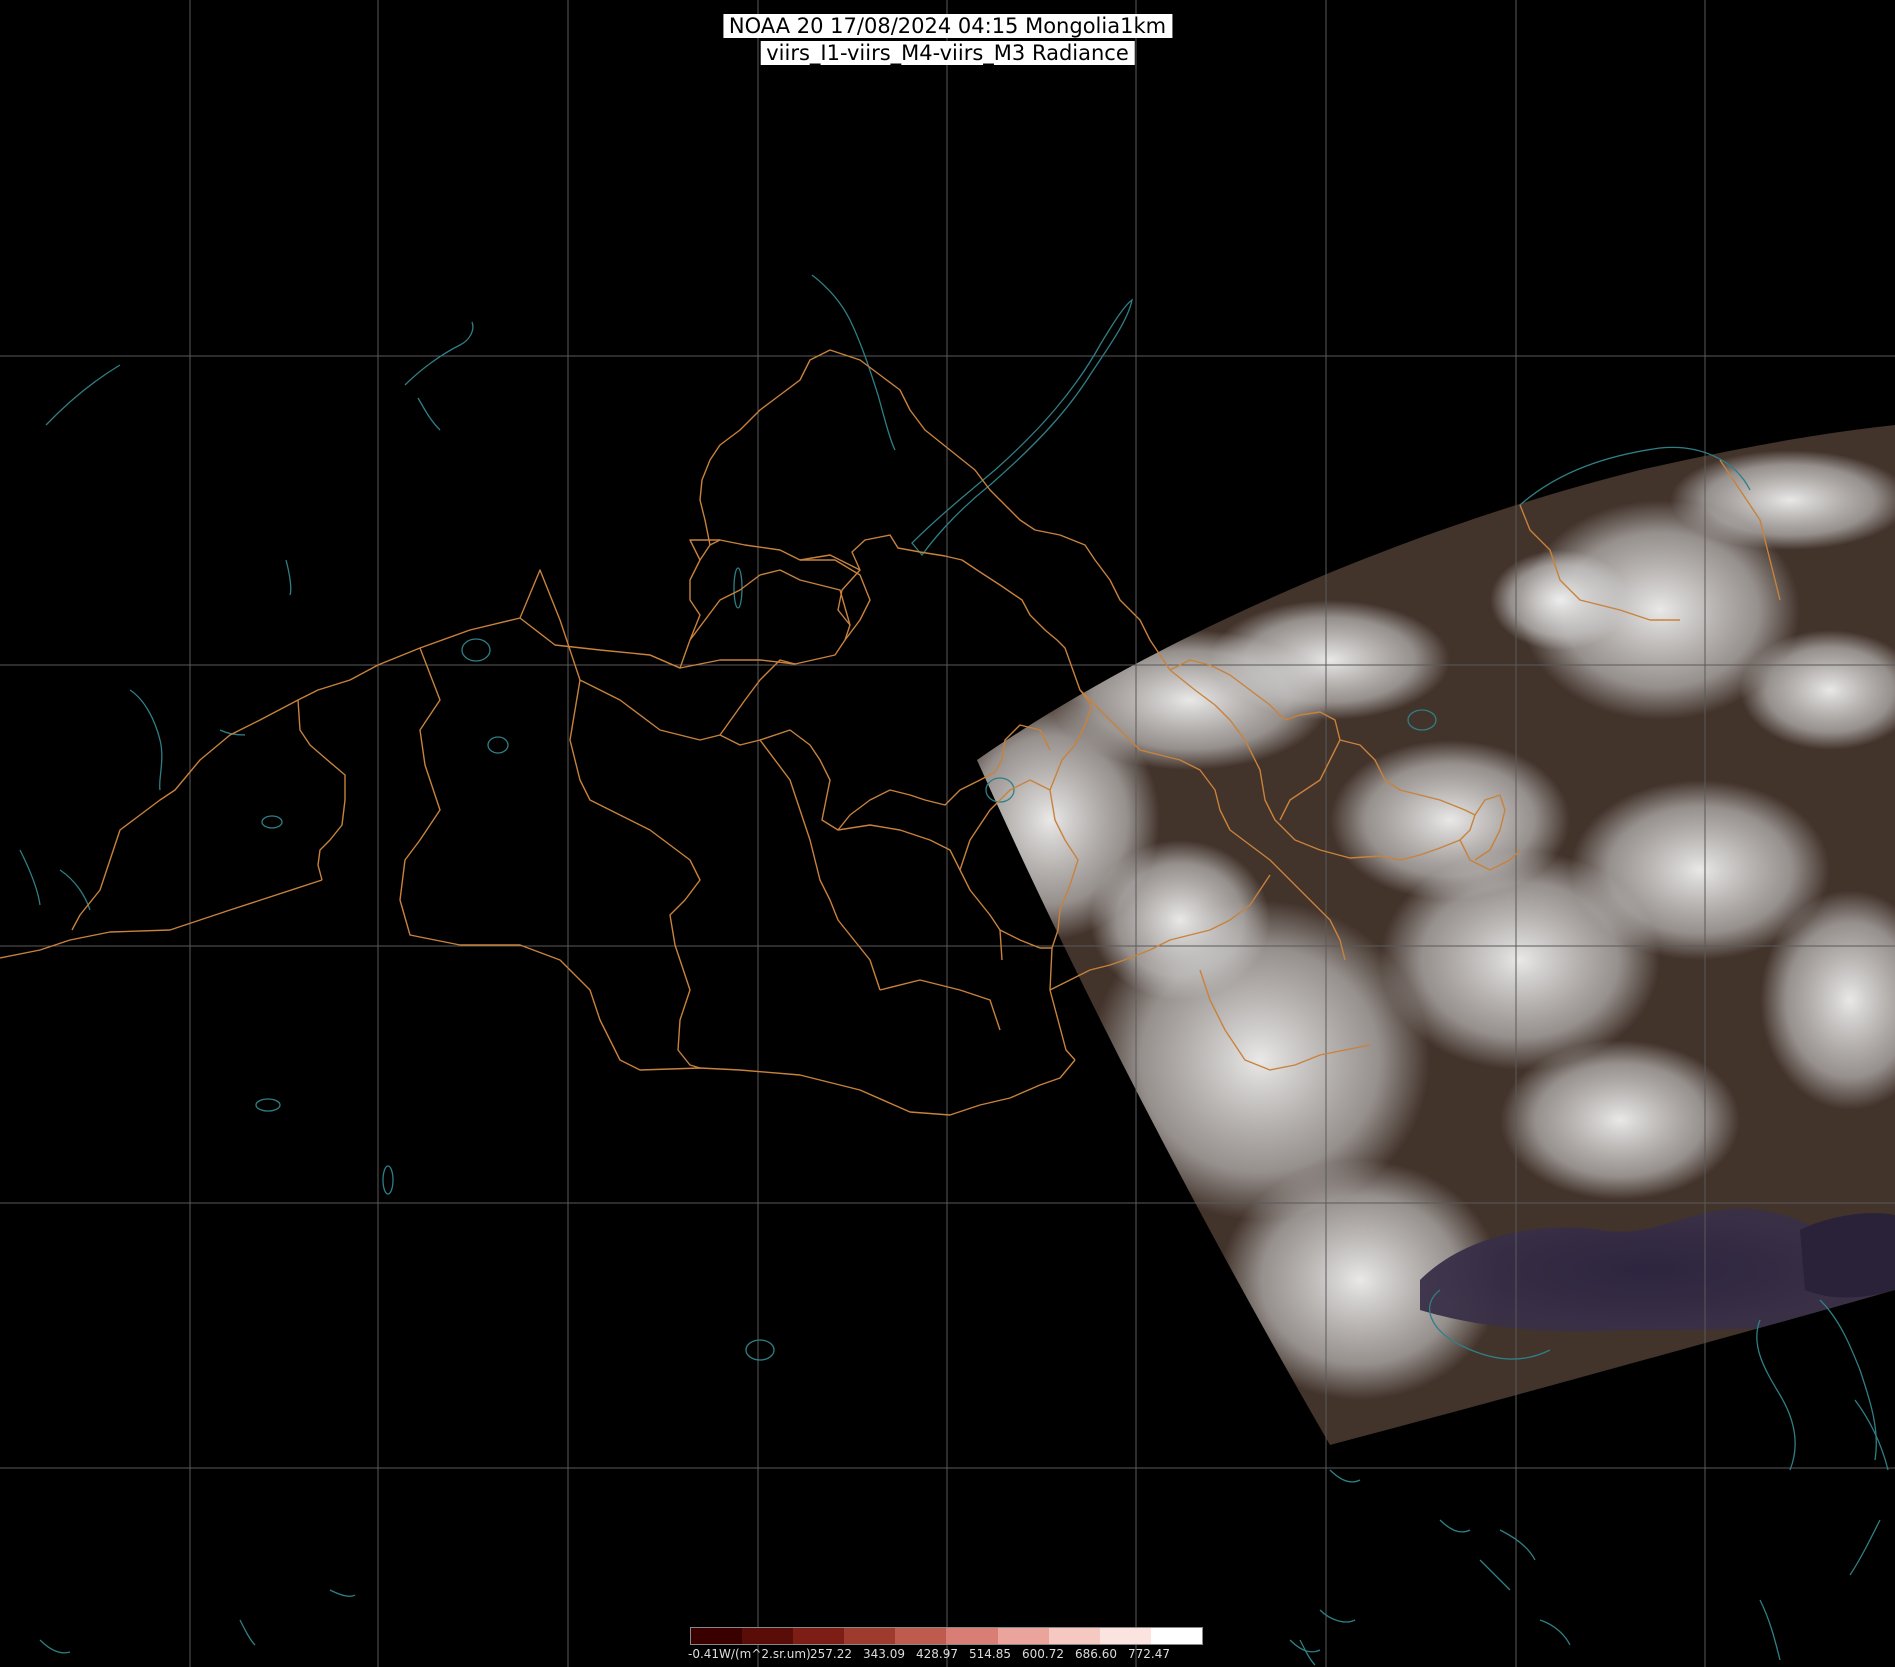 This screenshot has height=1667, width=1895. What do you see at coordinates (1096, 1654) in the screenshot?
I see `colorbar-tick: 686.60` at bounding box center [1096, 1654].